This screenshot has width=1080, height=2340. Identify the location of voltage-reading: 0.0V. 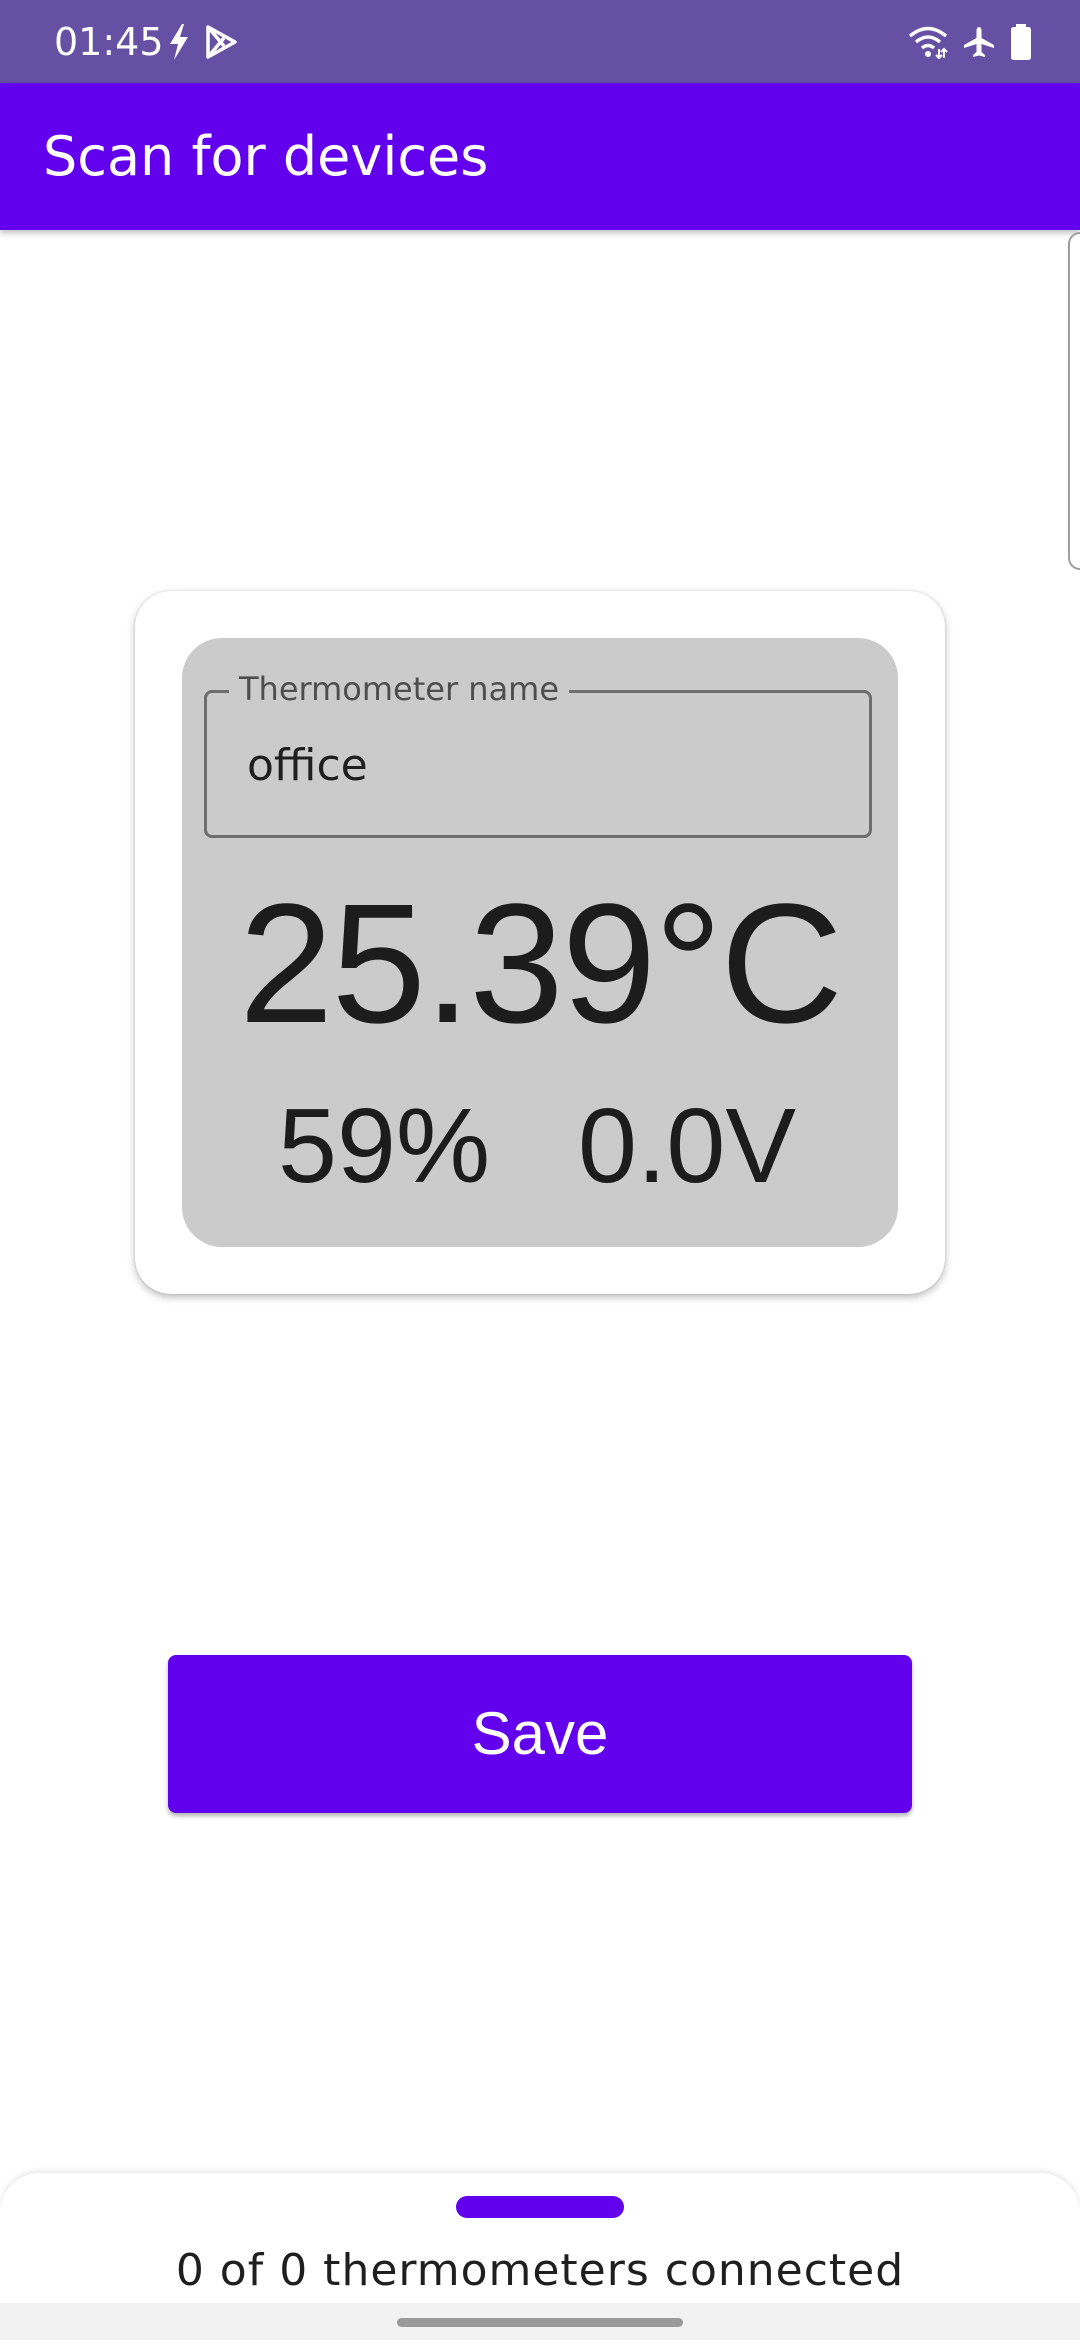
(687, 1146).